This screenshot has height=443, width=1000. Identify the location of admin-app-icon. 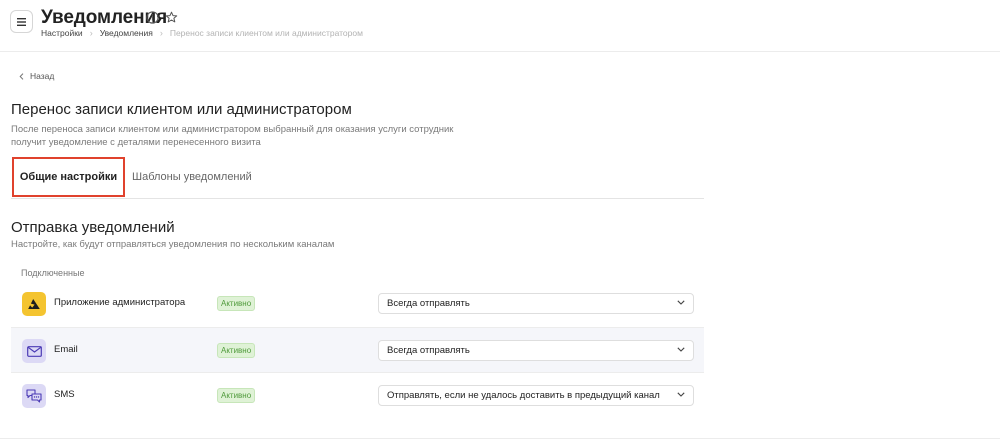
(34, 304).